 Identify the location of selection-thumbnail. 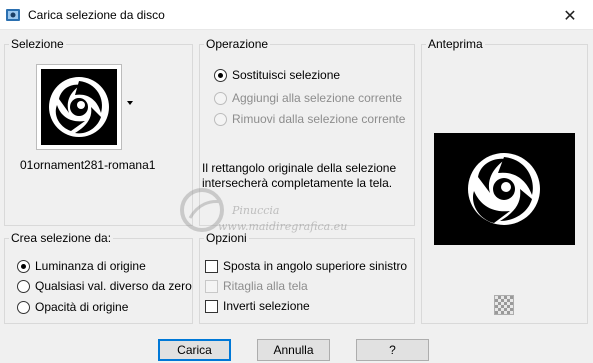
(79, 107).